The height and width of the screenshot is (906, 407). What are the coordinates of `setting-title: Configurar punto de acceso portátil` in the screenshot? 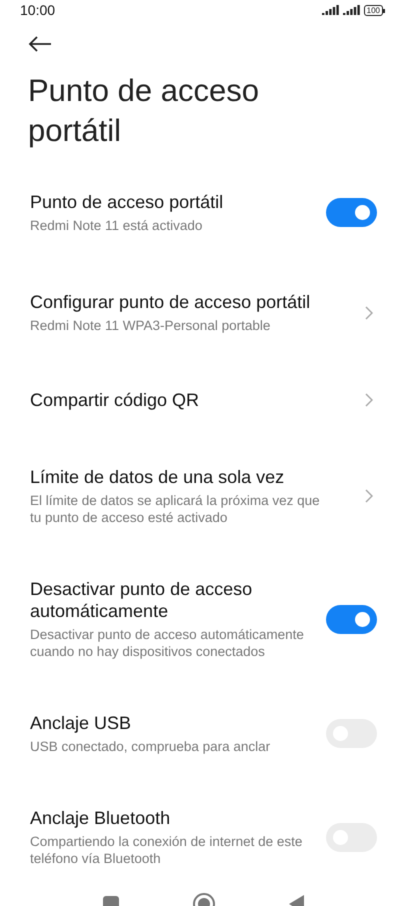 It's located at (171, 302).